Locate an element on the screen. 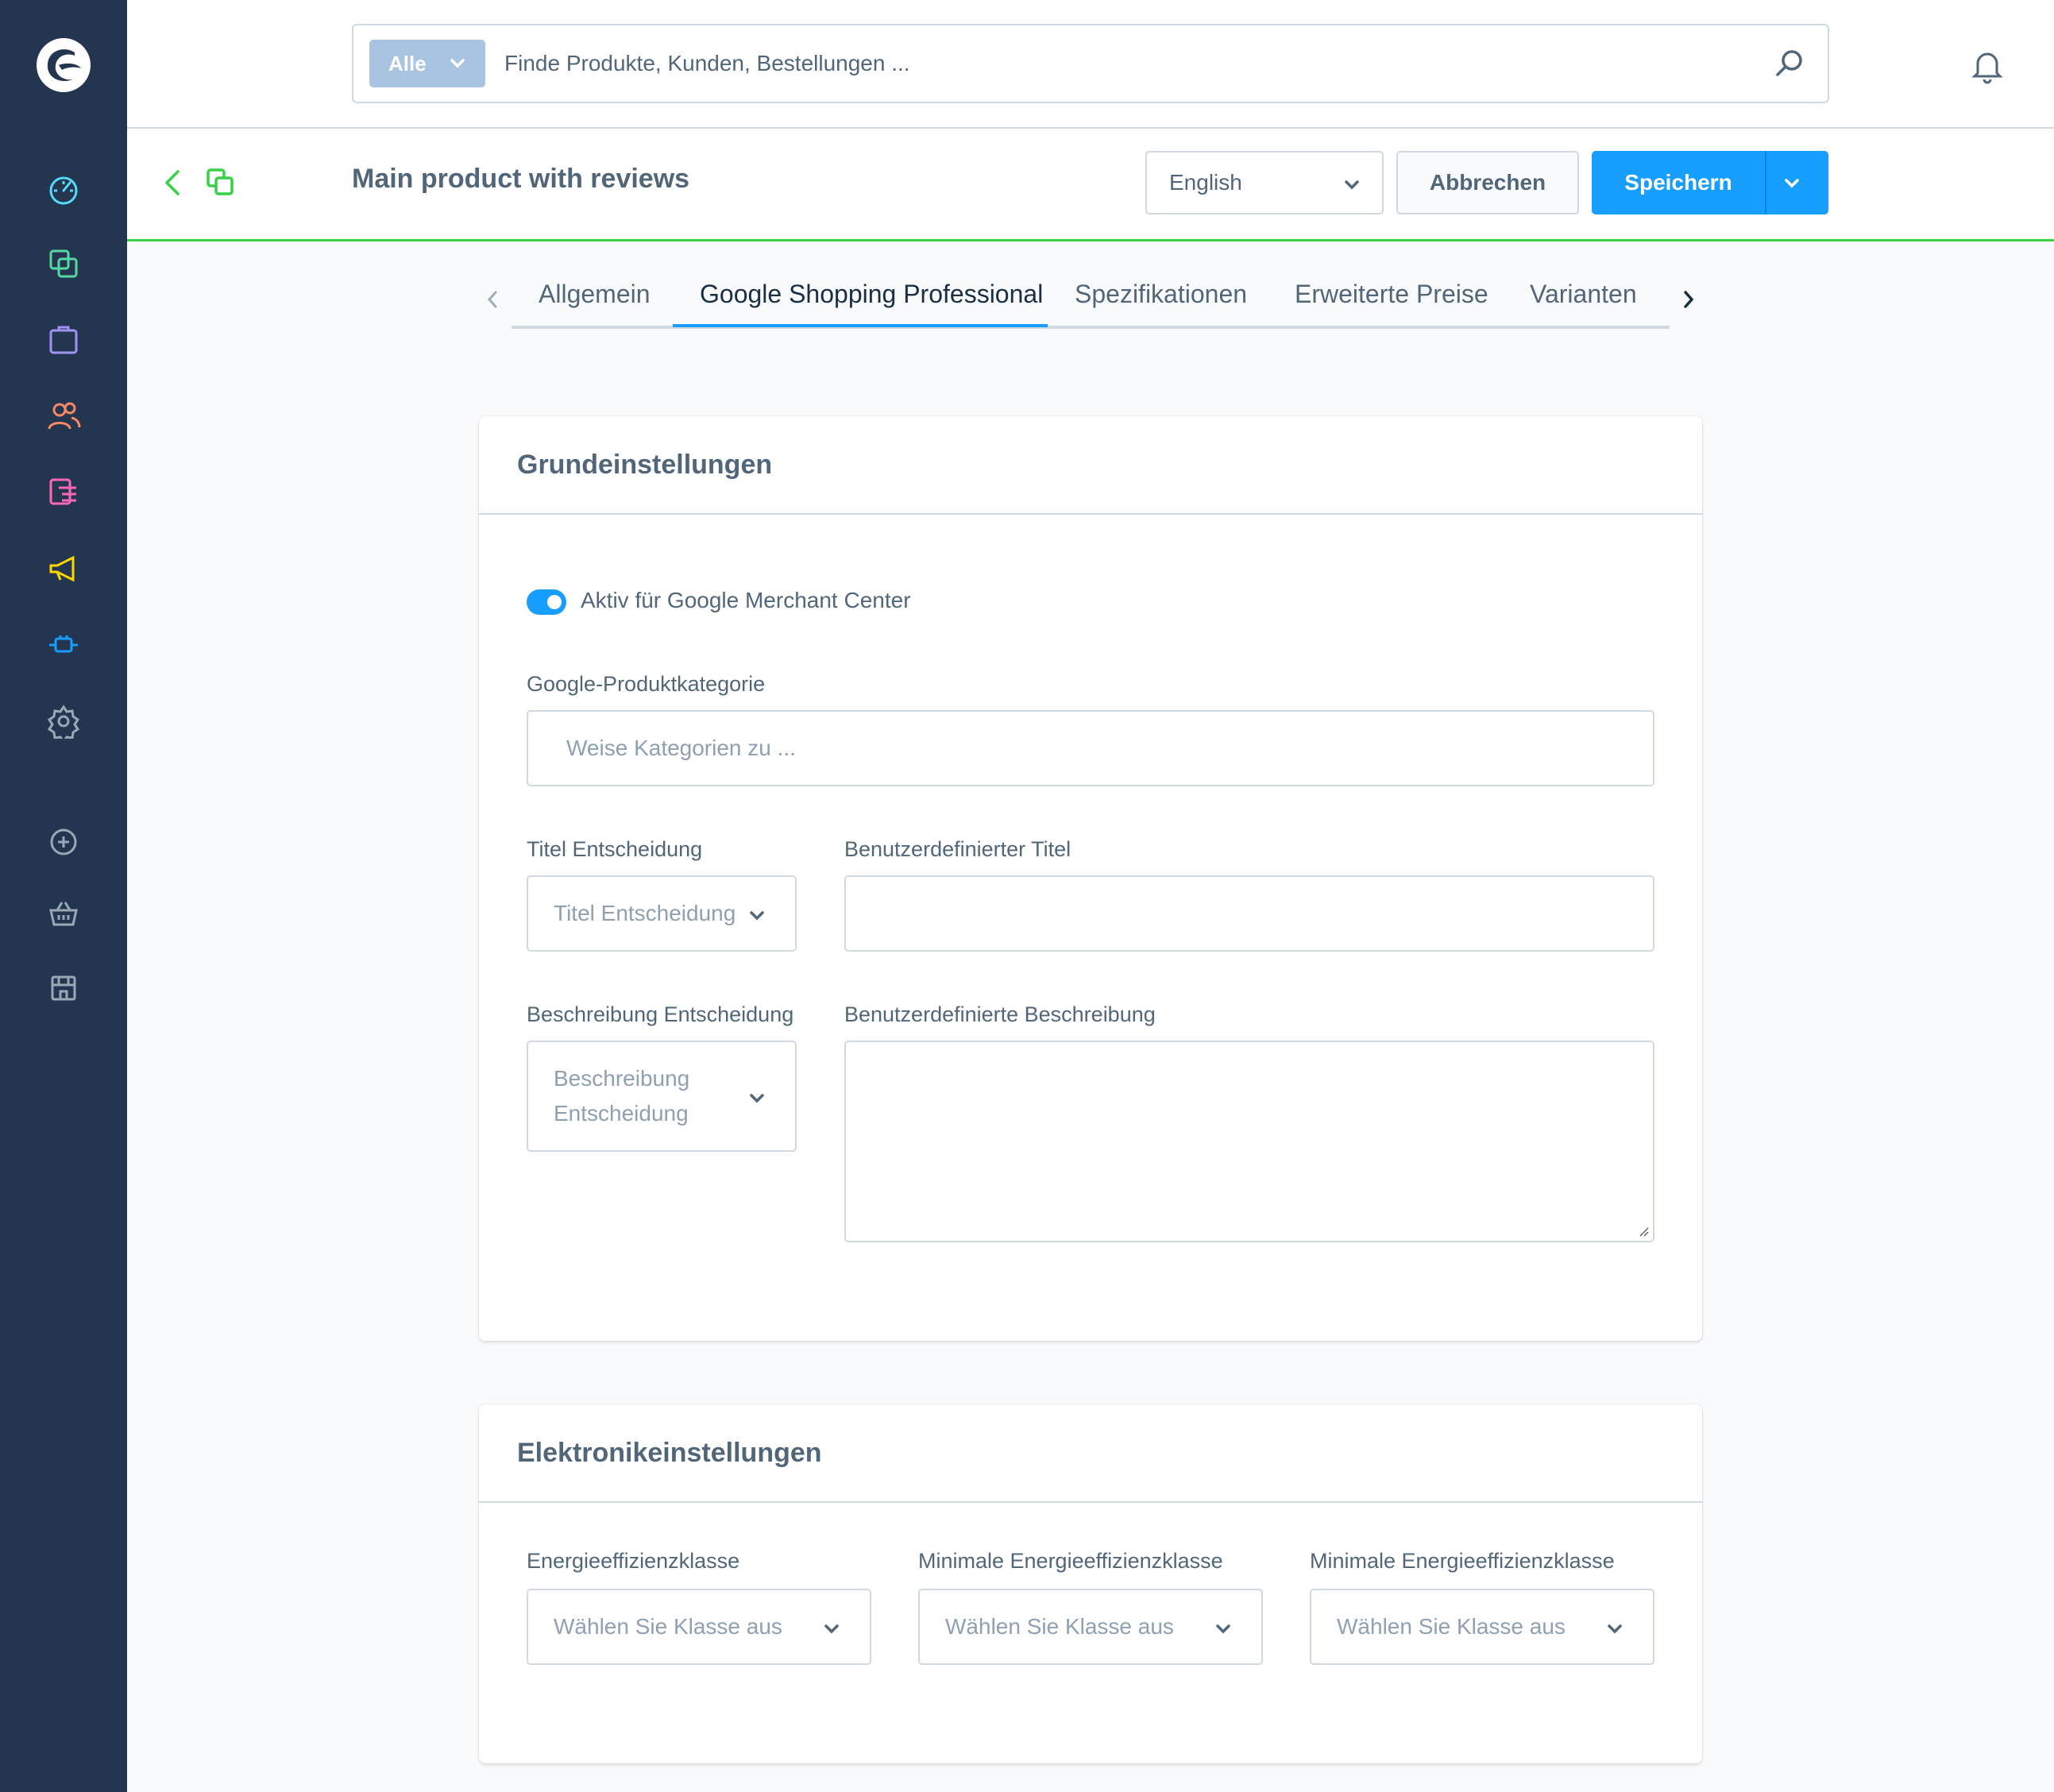 This screenshot has height=1792, width=2054. custom-description-textarea is located at coordinates (1249, 1141).